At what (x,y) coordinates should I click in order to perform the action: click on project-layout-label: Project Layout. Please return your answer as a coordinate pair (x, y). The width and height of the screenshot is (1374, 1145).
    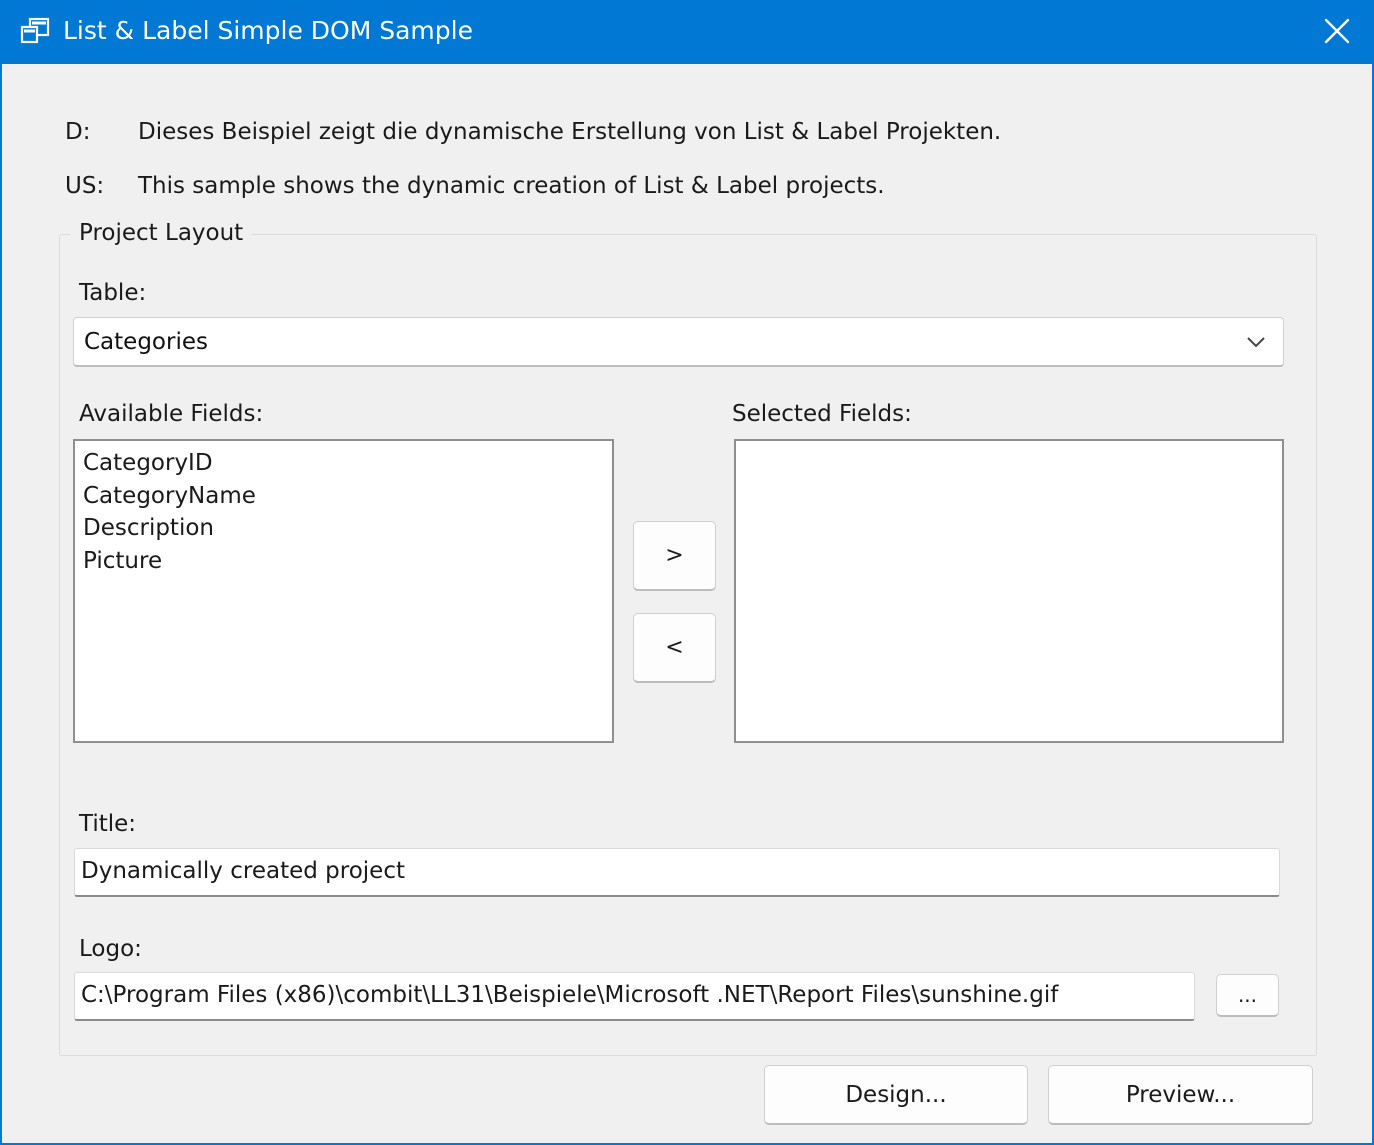
    Looking at the image, I should click on (161, 233).